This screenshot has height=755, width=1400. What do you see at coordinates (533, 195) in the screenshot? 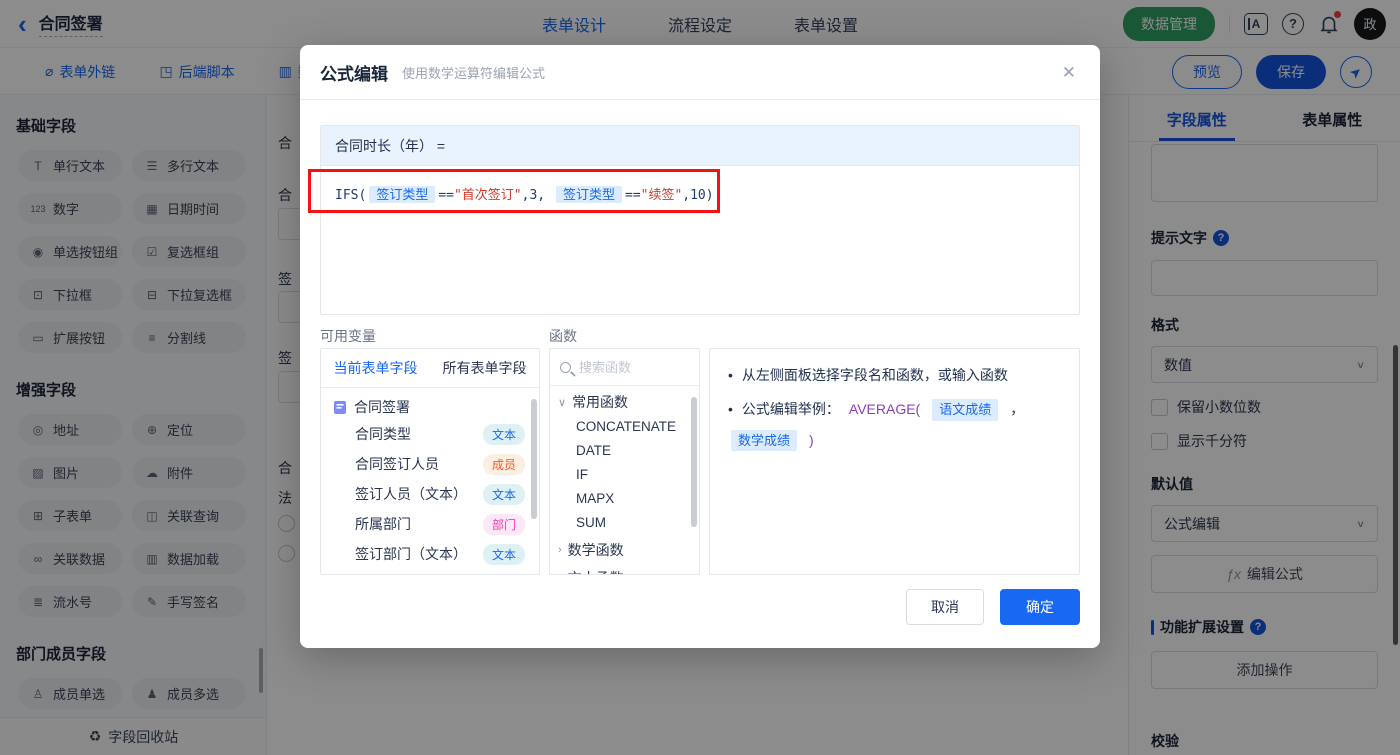
I see `formula-text: ,3,` at bounding box center [533, 195].